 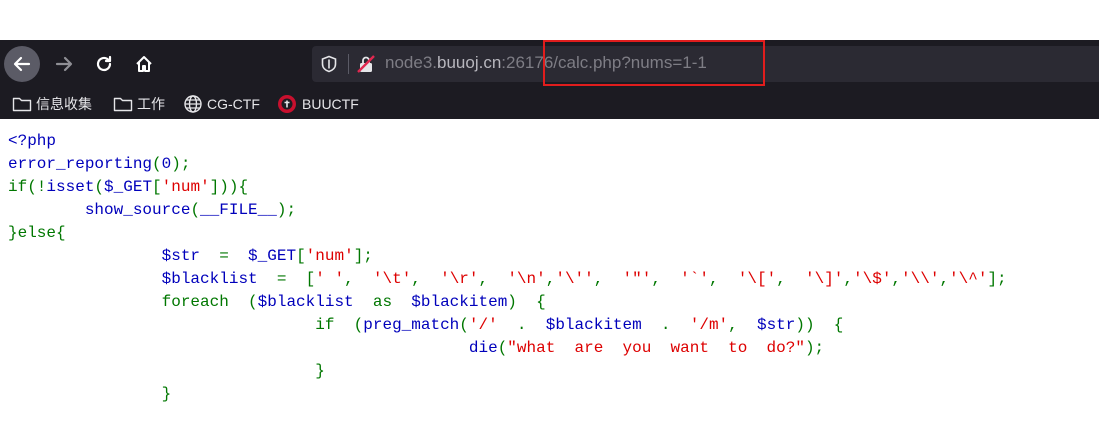 What do you see at coordinates (488, 325) in the screenshot?
I see `code-token: '/'` at bounding box center [488, 325].